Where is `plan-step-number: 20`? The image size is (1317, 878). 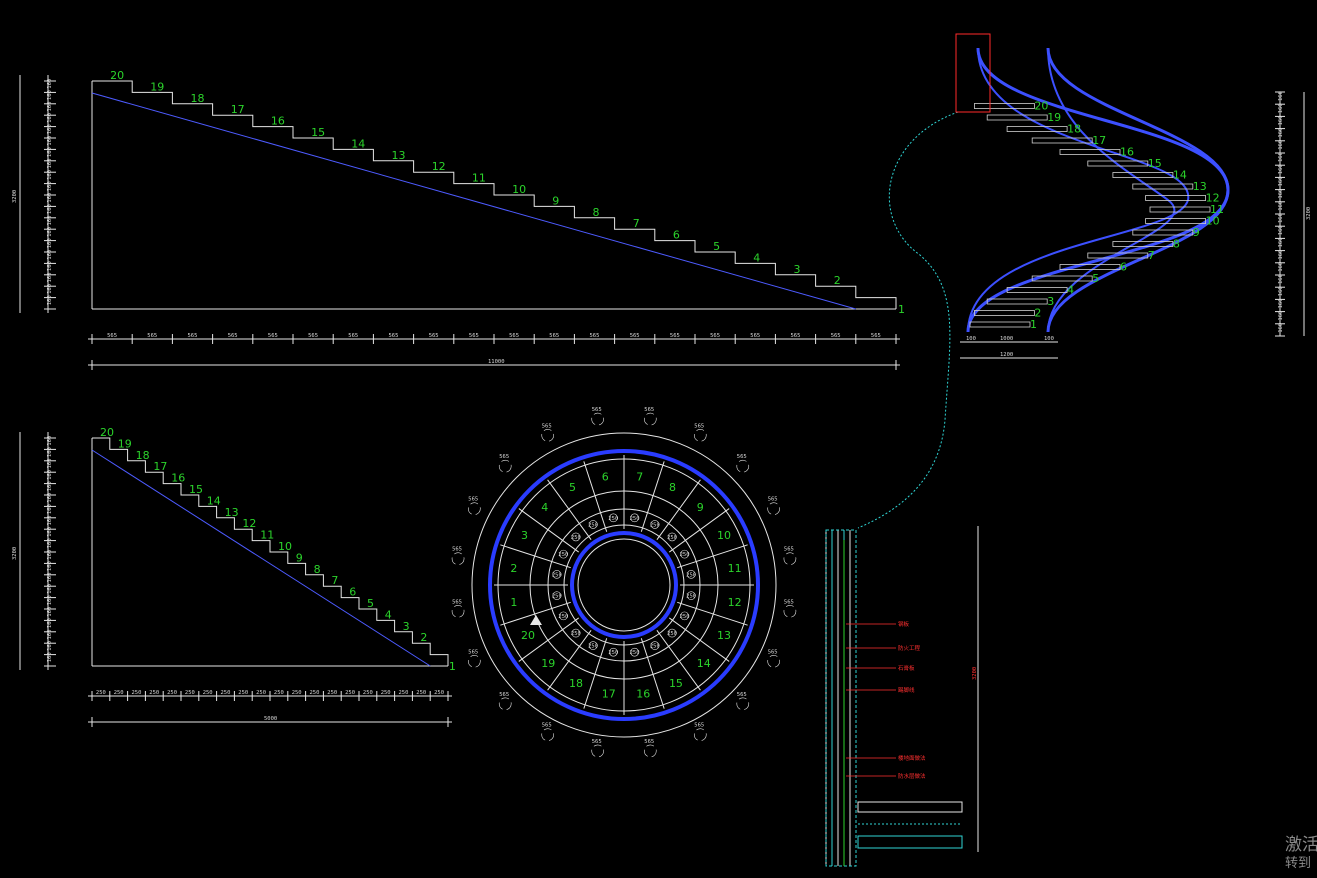
plan-step-number: 20 is located at coordinates (528, 635).